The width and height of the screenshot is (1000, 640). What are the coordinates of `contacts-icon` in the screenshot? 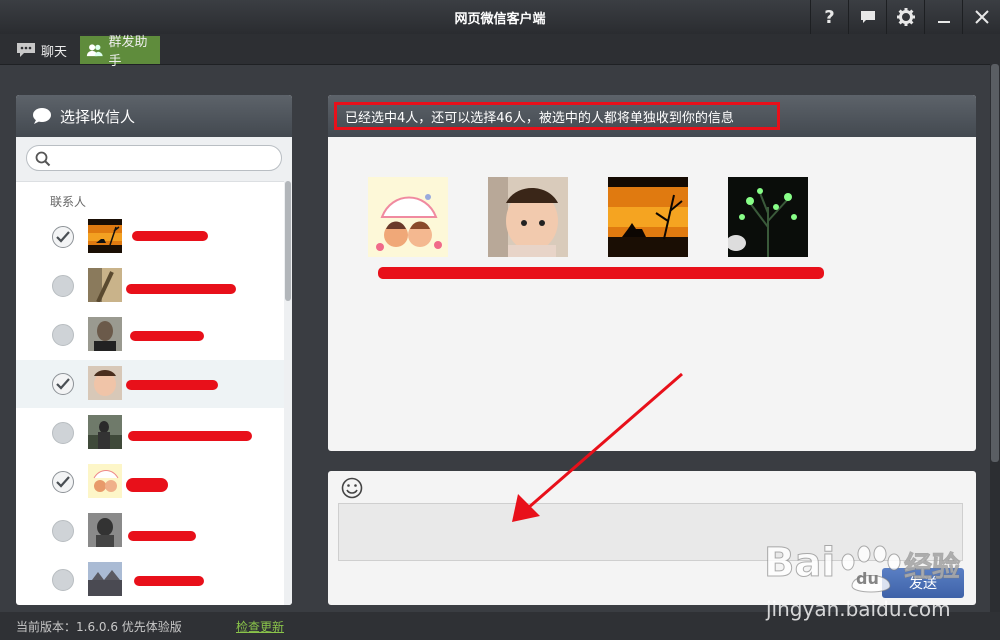 It's located at (94, 50).